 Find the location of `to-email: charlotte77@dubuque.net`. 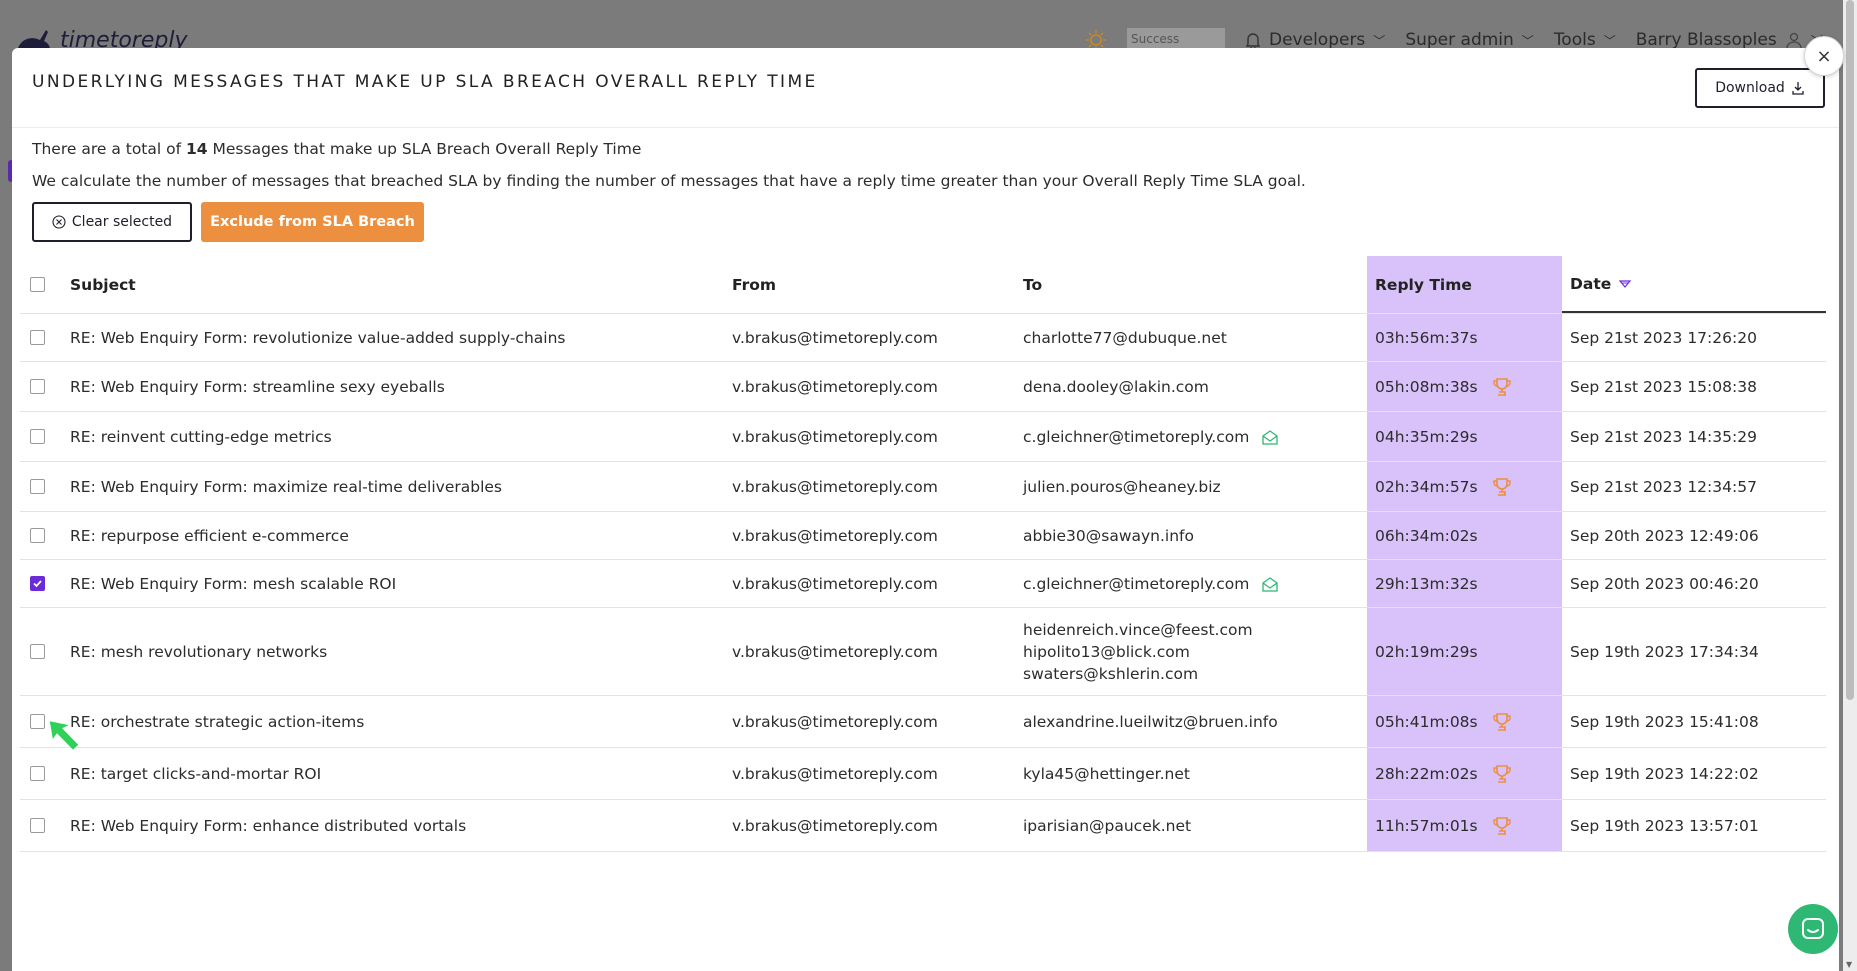

to-email: charlotte77@dubuque.net is located at coordinates (1125, 337).